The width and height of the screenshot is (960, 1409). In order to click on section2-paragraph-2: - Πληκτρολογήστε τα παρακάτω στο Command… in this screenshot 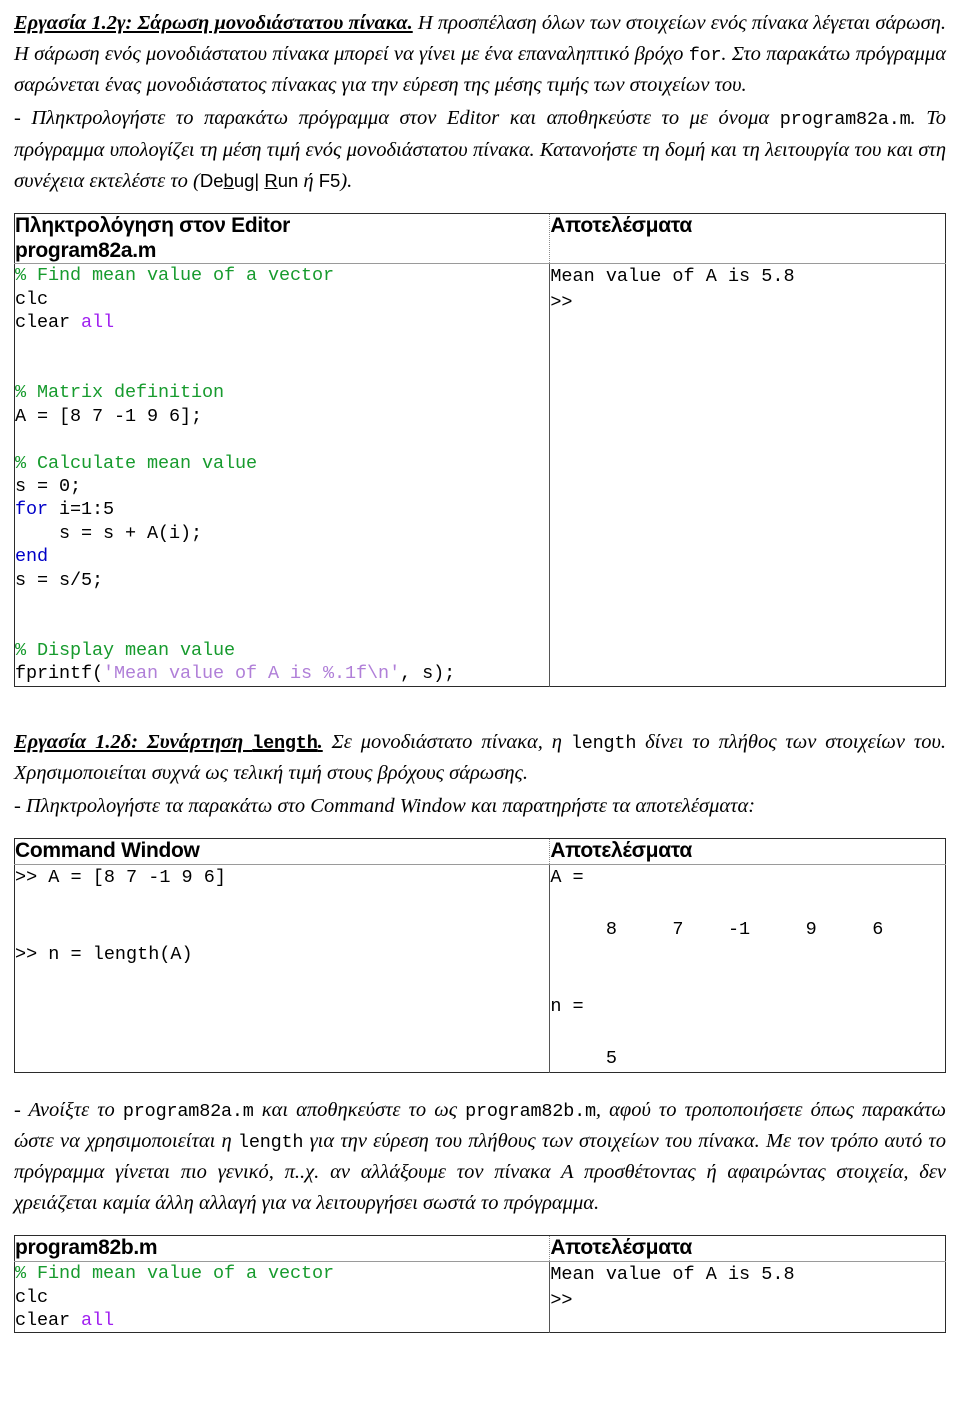, I will do `click(385, 805)`.